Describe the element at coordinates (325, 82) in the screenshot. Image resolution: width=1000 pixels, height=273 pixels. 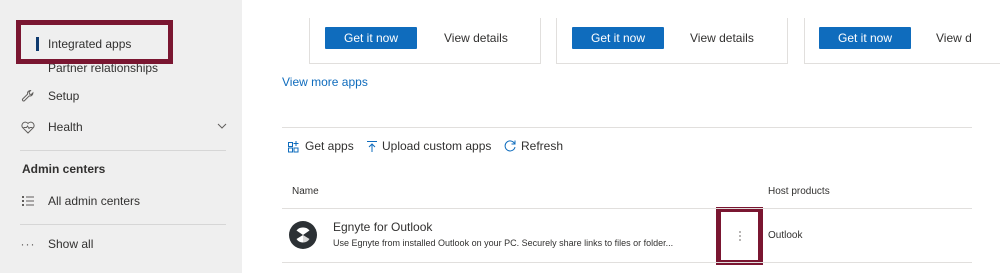
I see `view-more-apps-link: View more apps` at that location.